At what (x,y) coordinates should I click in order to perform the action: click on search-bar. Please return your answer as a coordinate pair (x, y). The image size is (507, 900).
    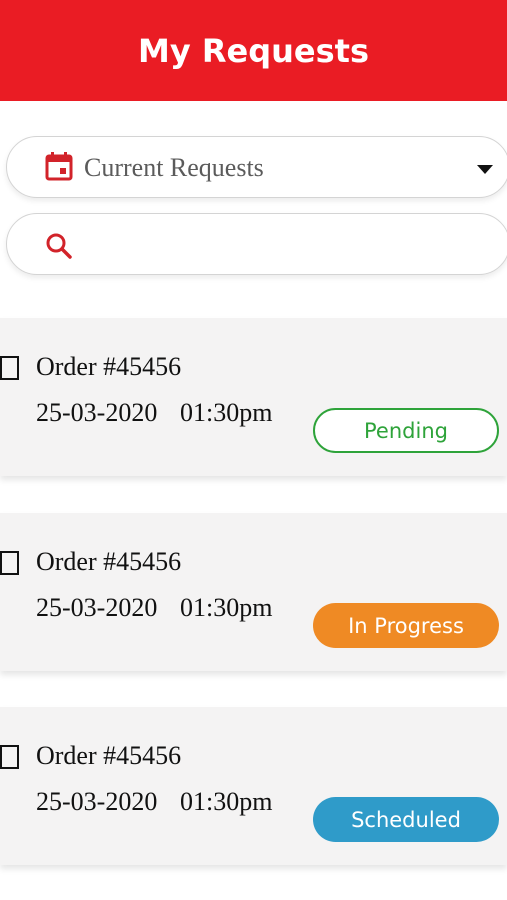
    Looking at the image, I should click on (256, 244).